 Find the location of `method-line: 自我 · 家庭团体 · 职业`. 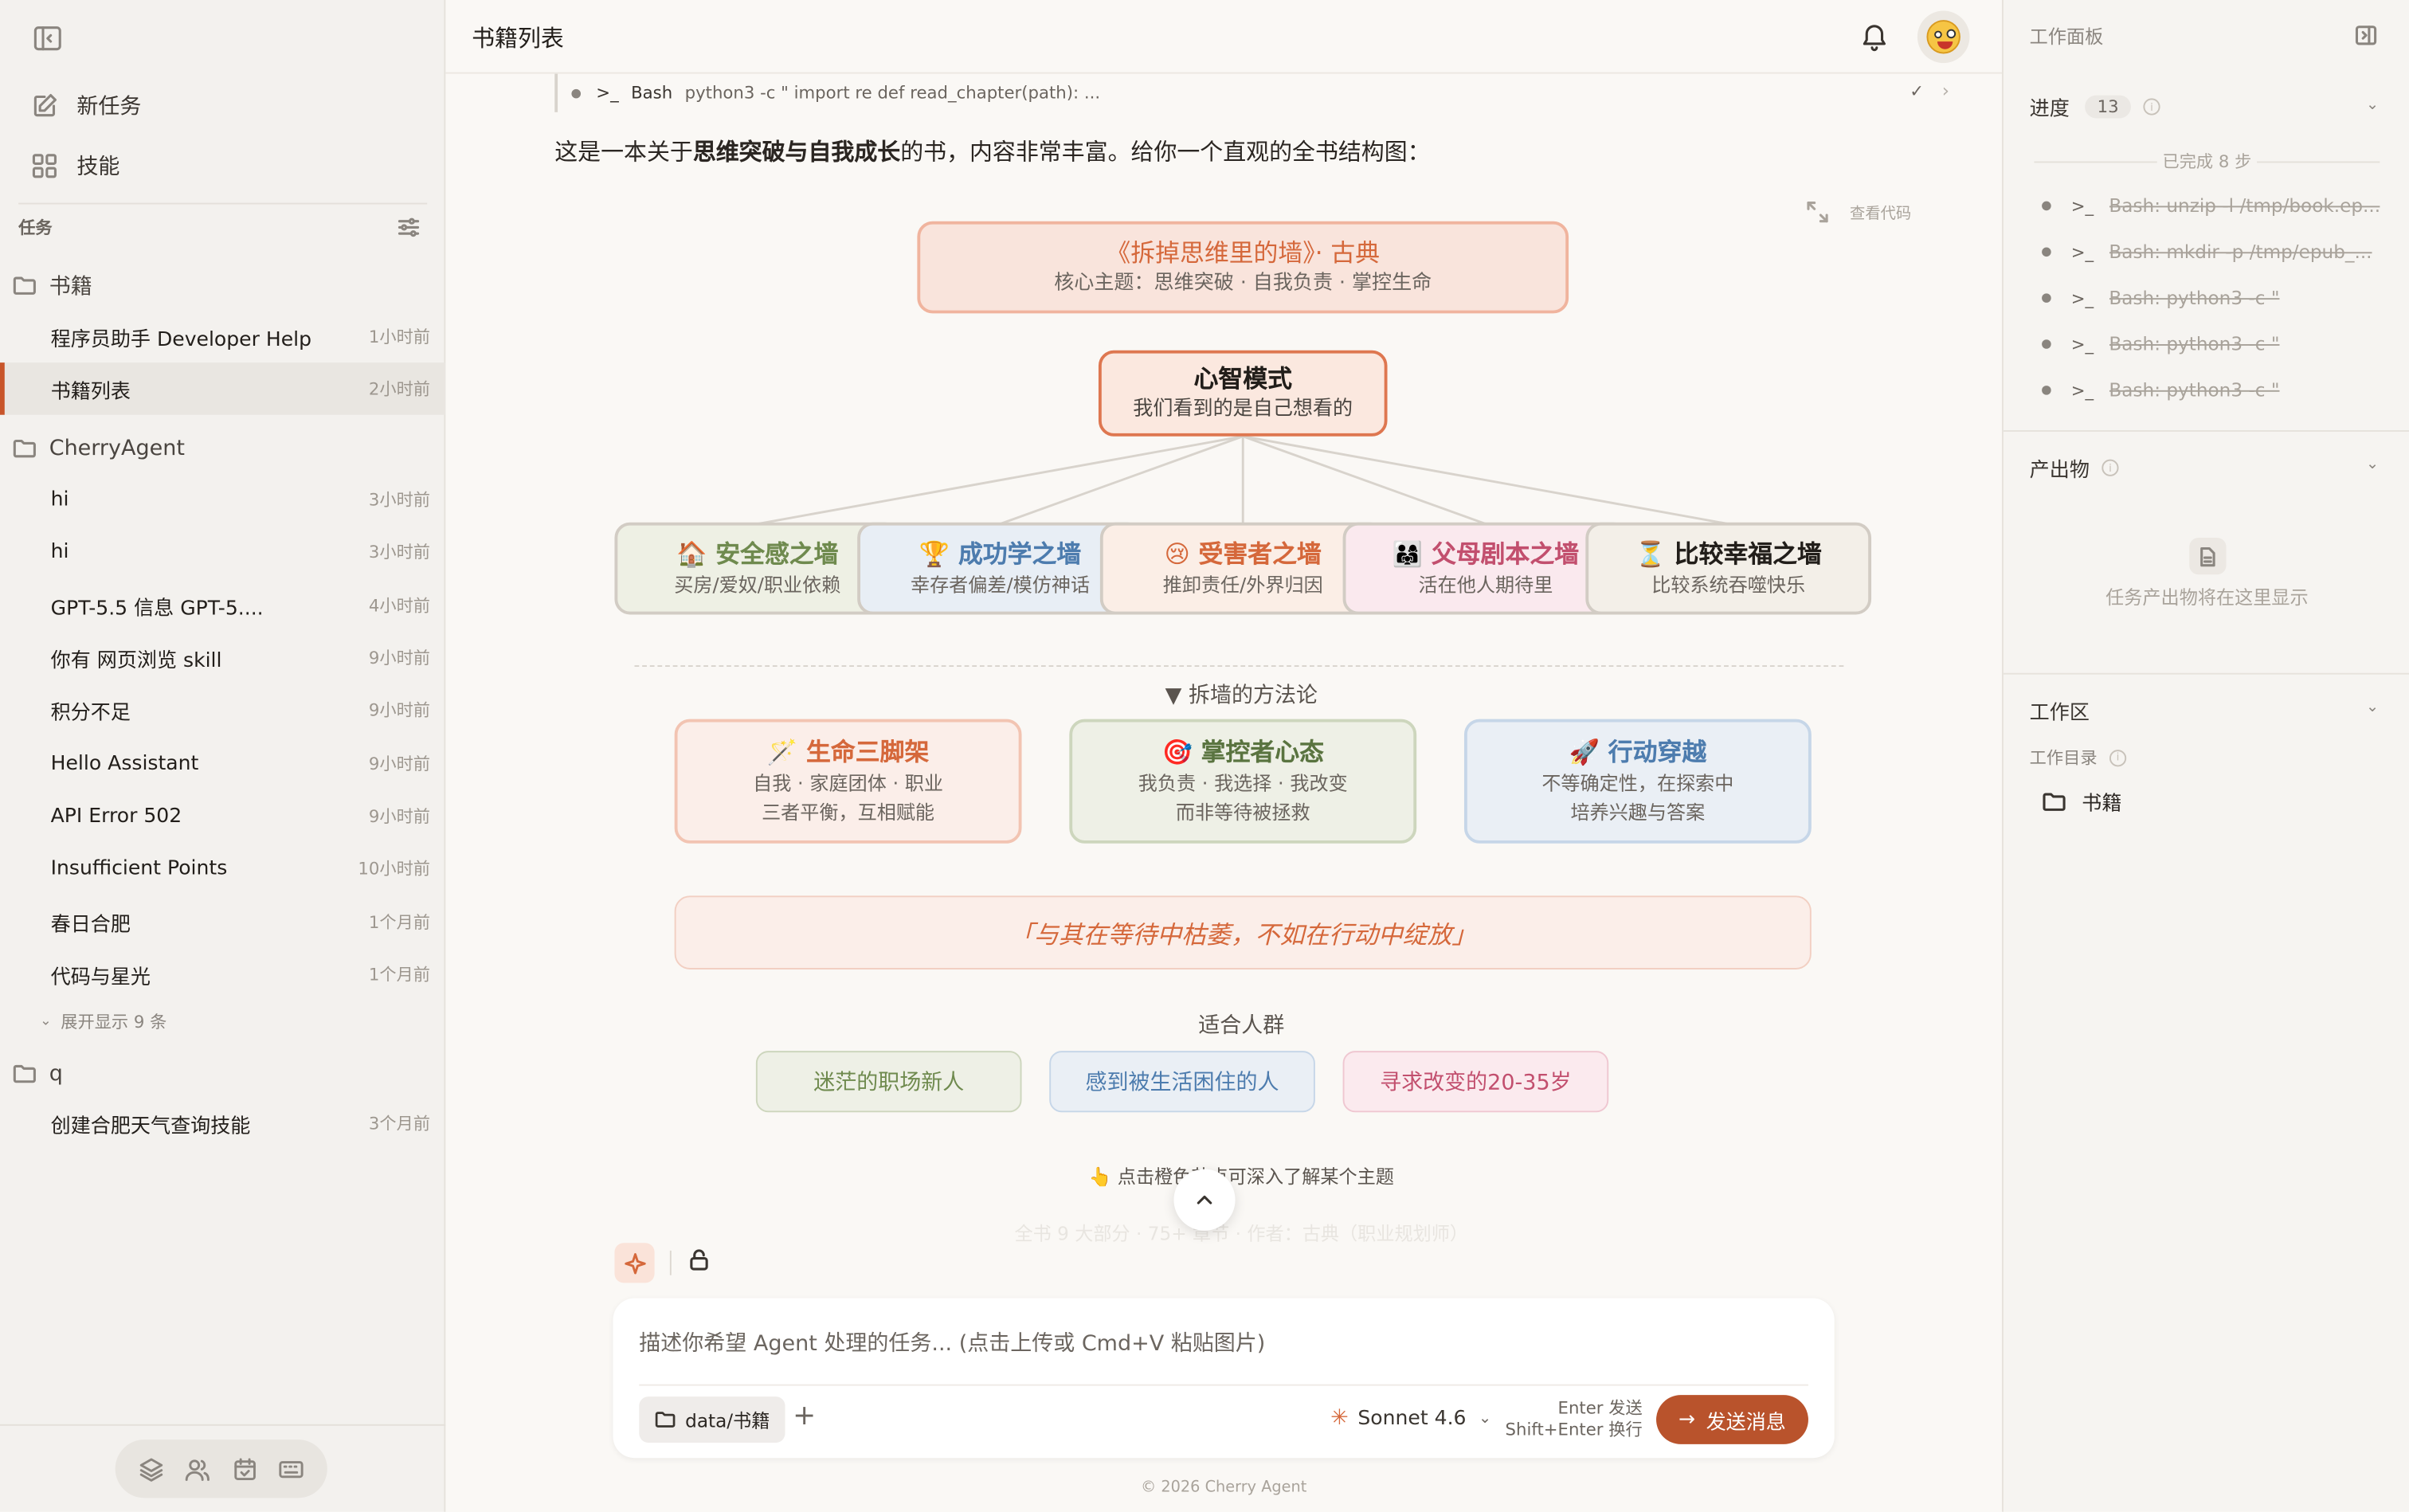

method-line: 自我 · 家庭团体 · 职业 is located at coordinates (848, 782).